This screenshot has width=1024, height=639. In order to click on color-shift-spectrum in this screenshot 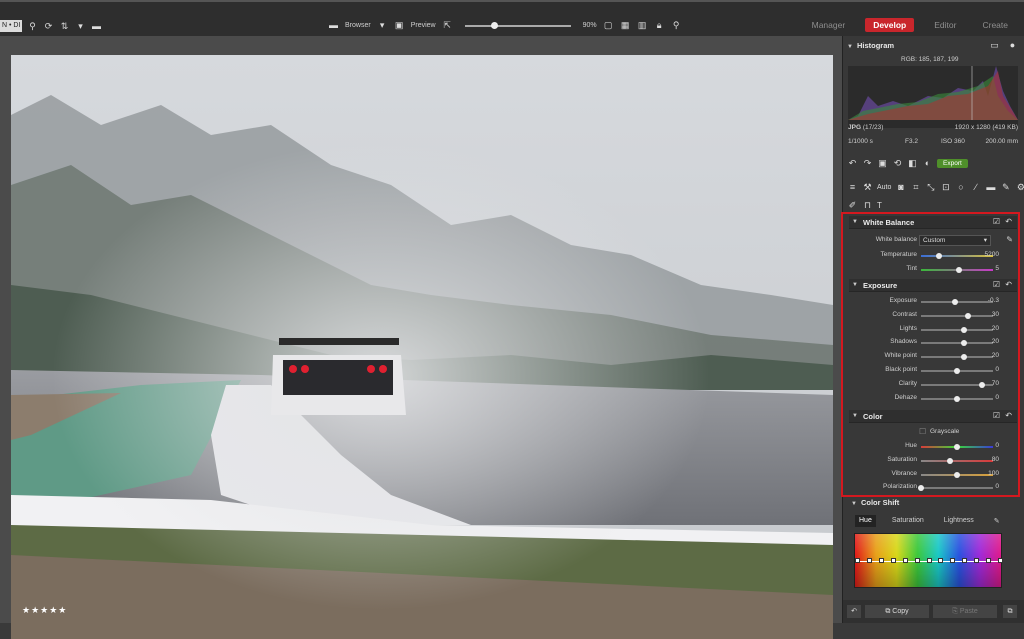, I will do `click(928, 560)`.